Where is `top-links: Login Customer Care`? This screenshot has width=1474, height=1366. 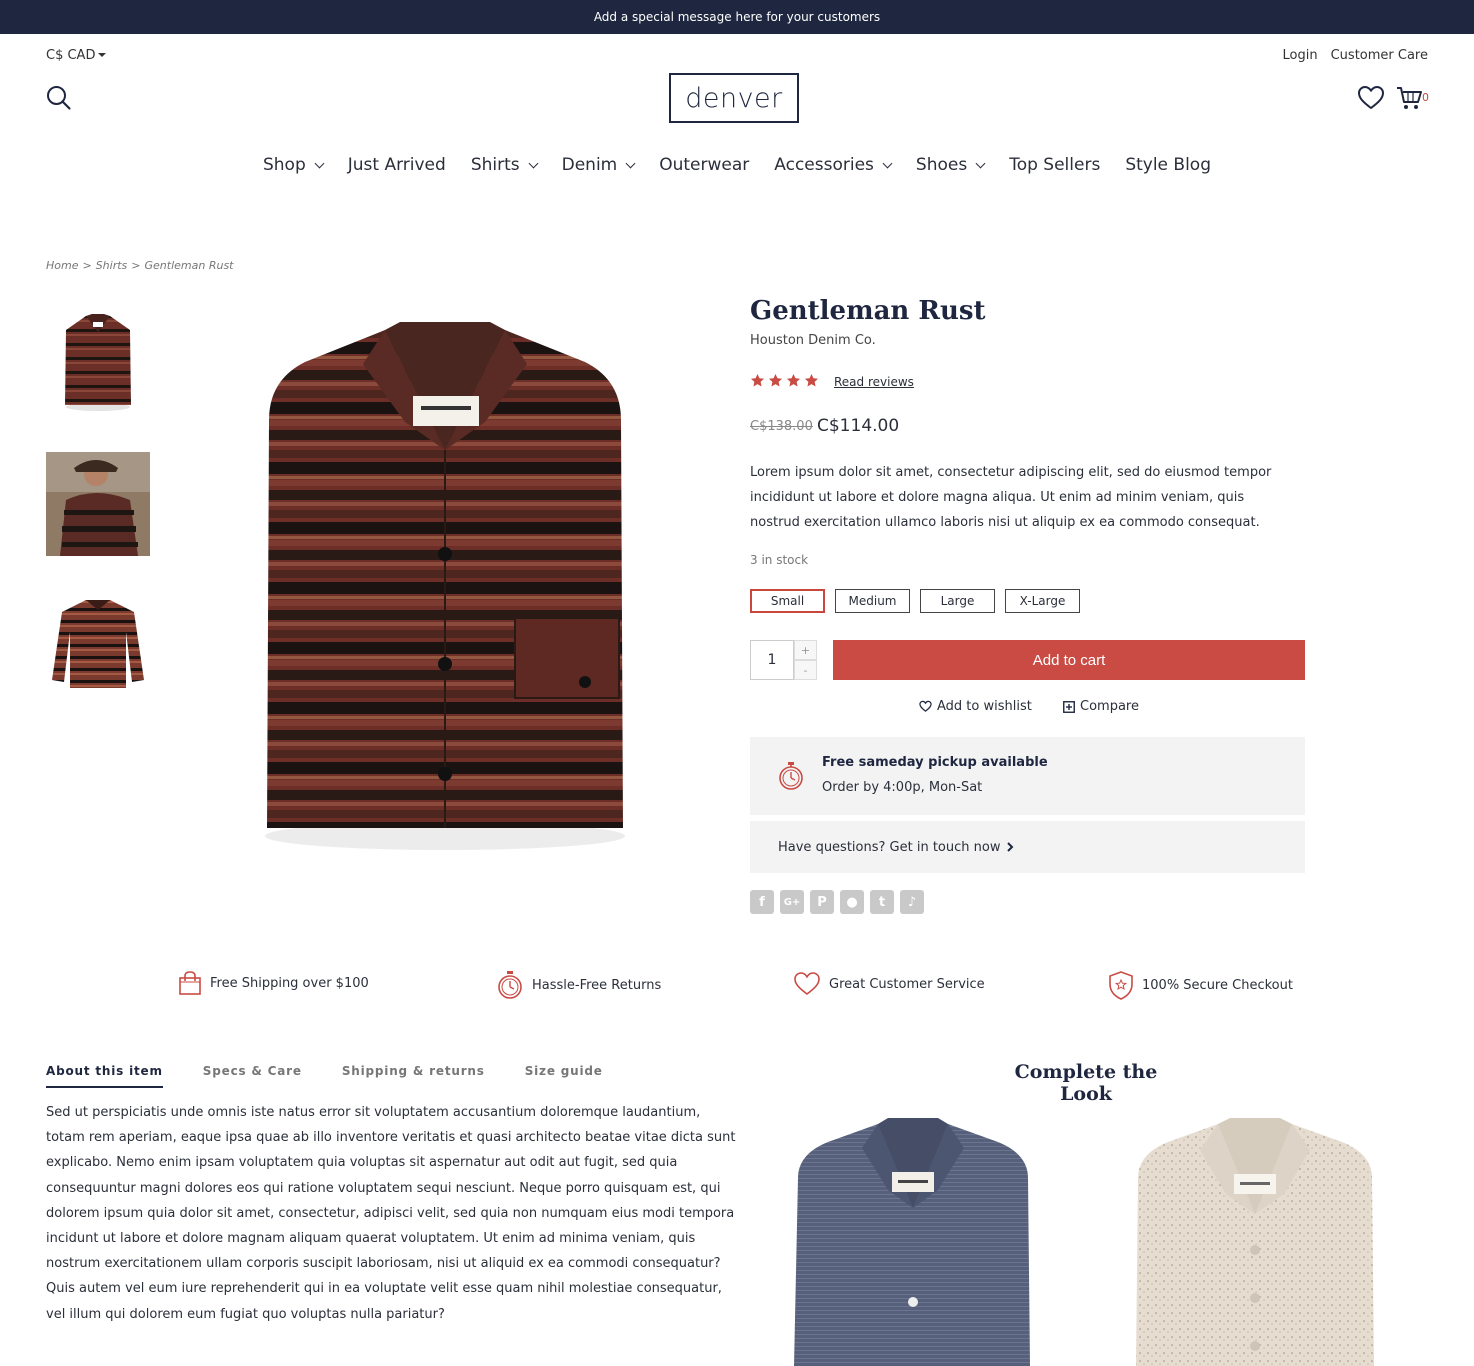
top-links: Login Customer Care is located at coordinates (1355, 55).